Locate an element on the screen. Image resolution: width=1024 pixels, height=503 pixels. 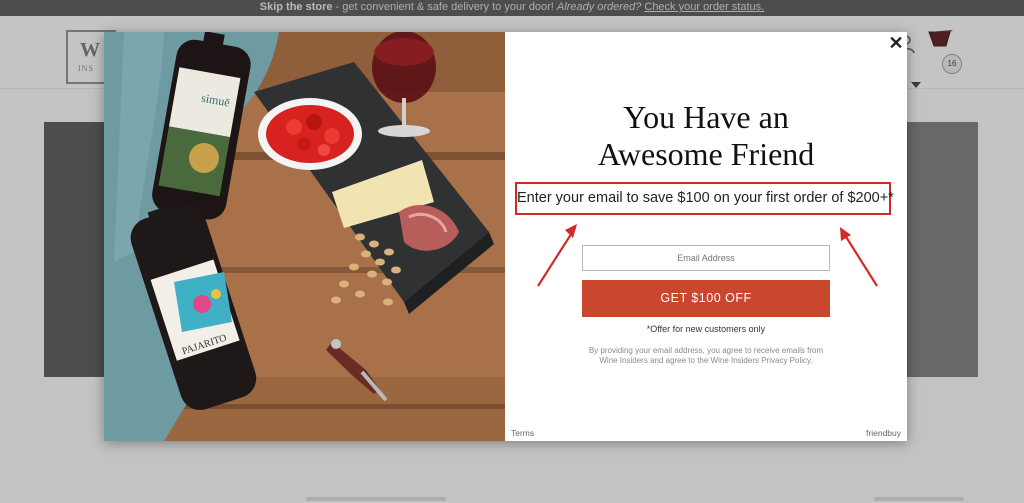
get-100-off-button: GET $100 OFF is located at coordinates (706, 298).